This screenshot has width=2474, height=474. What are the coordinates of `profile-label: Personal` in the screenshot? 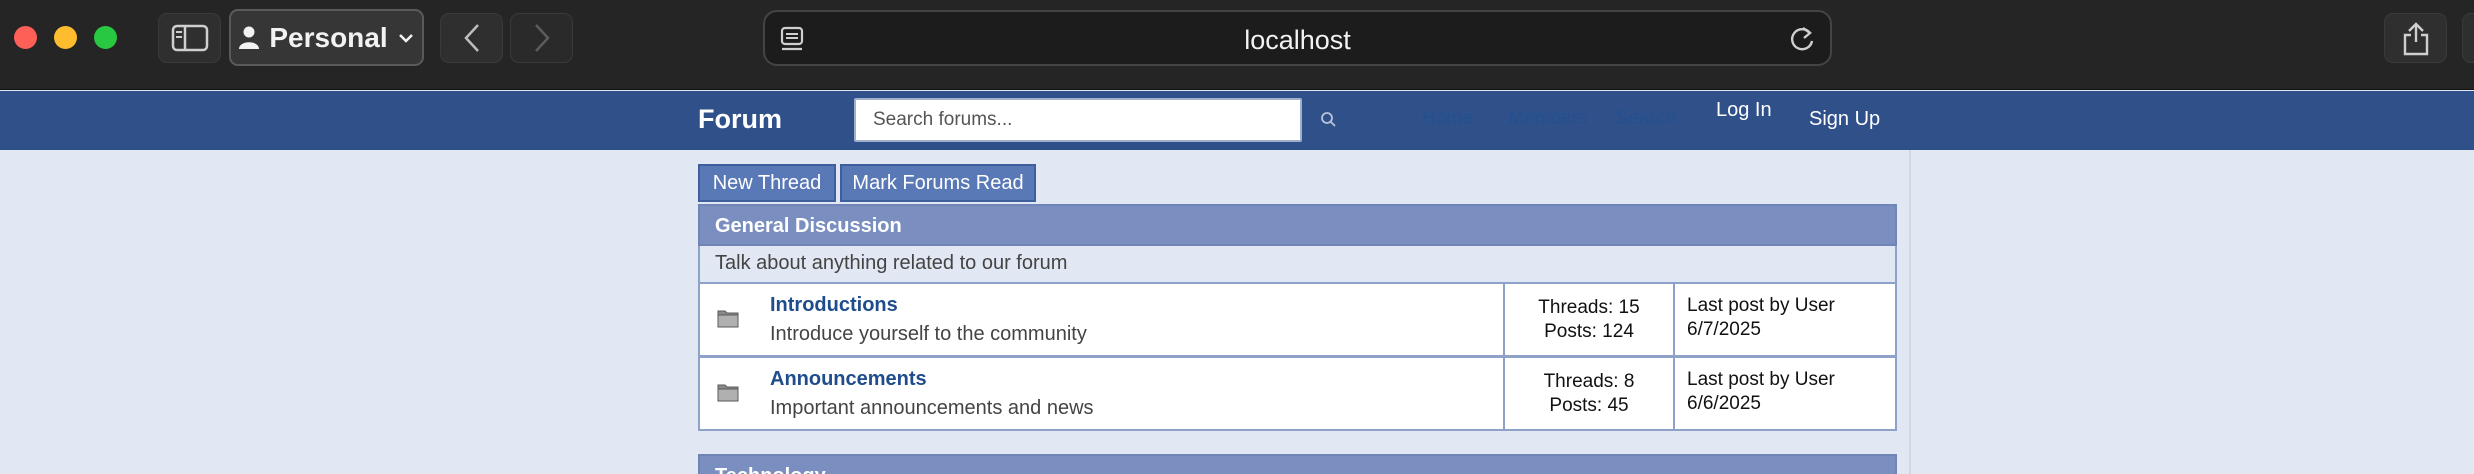 It's located at (328, 37).